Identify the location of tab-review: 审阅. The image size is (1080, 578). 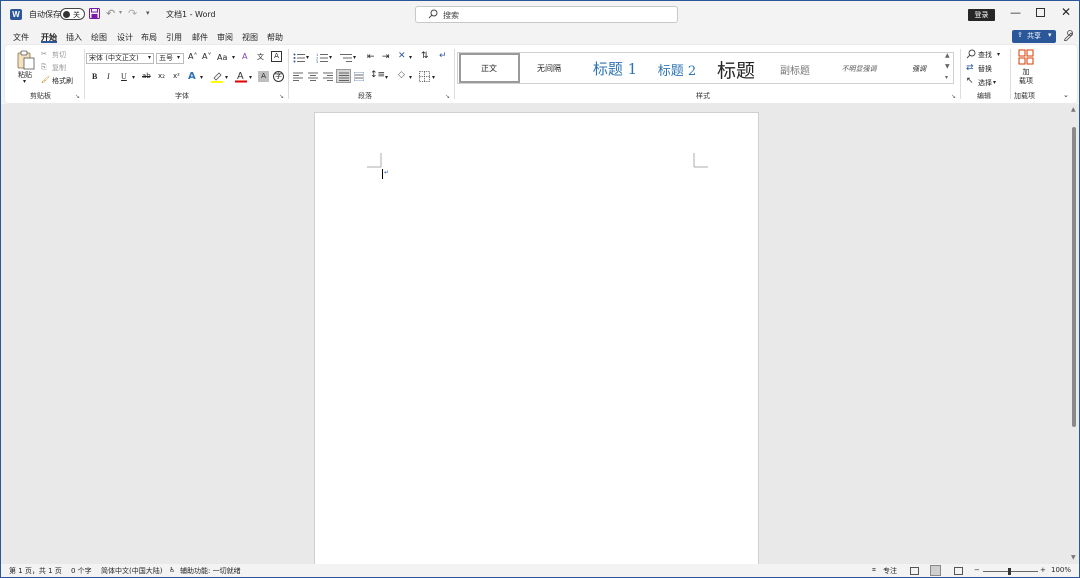
(225, 37).